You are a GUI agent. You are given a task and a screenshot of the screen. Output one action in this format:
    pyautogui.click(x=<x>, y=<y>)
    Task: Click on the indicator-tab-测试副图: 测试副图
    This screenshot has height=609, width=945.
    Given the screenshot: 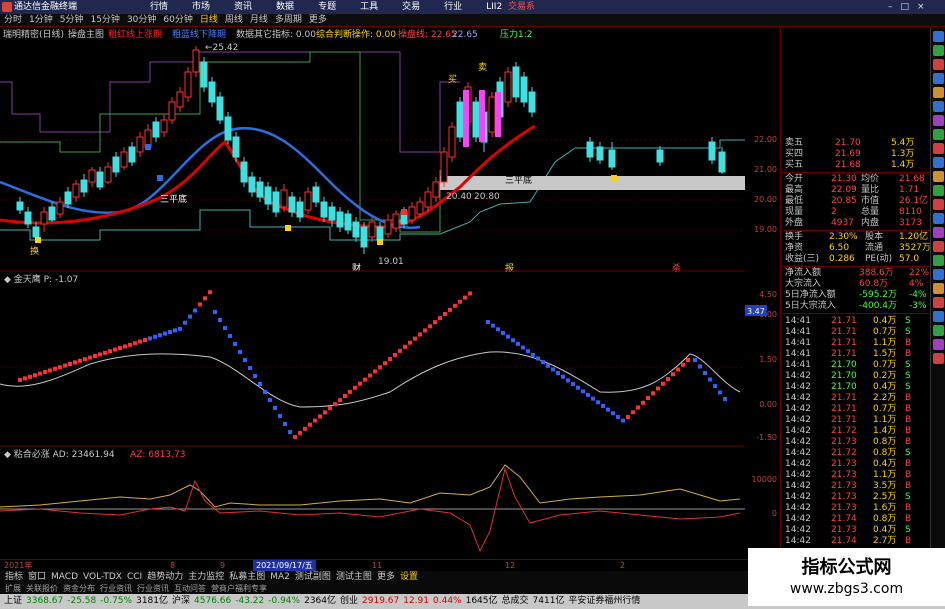 What is the action you would take?
    pyautogui.click(x=313, y=577)
    